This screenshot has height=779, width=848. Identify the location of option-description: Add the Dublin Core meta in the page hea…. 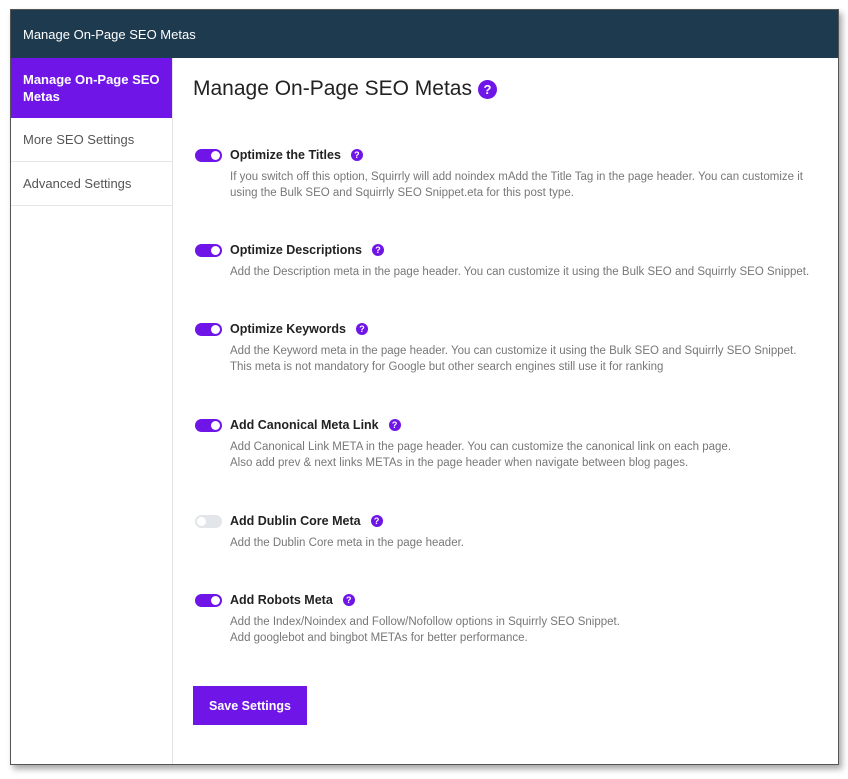
(524, 543).